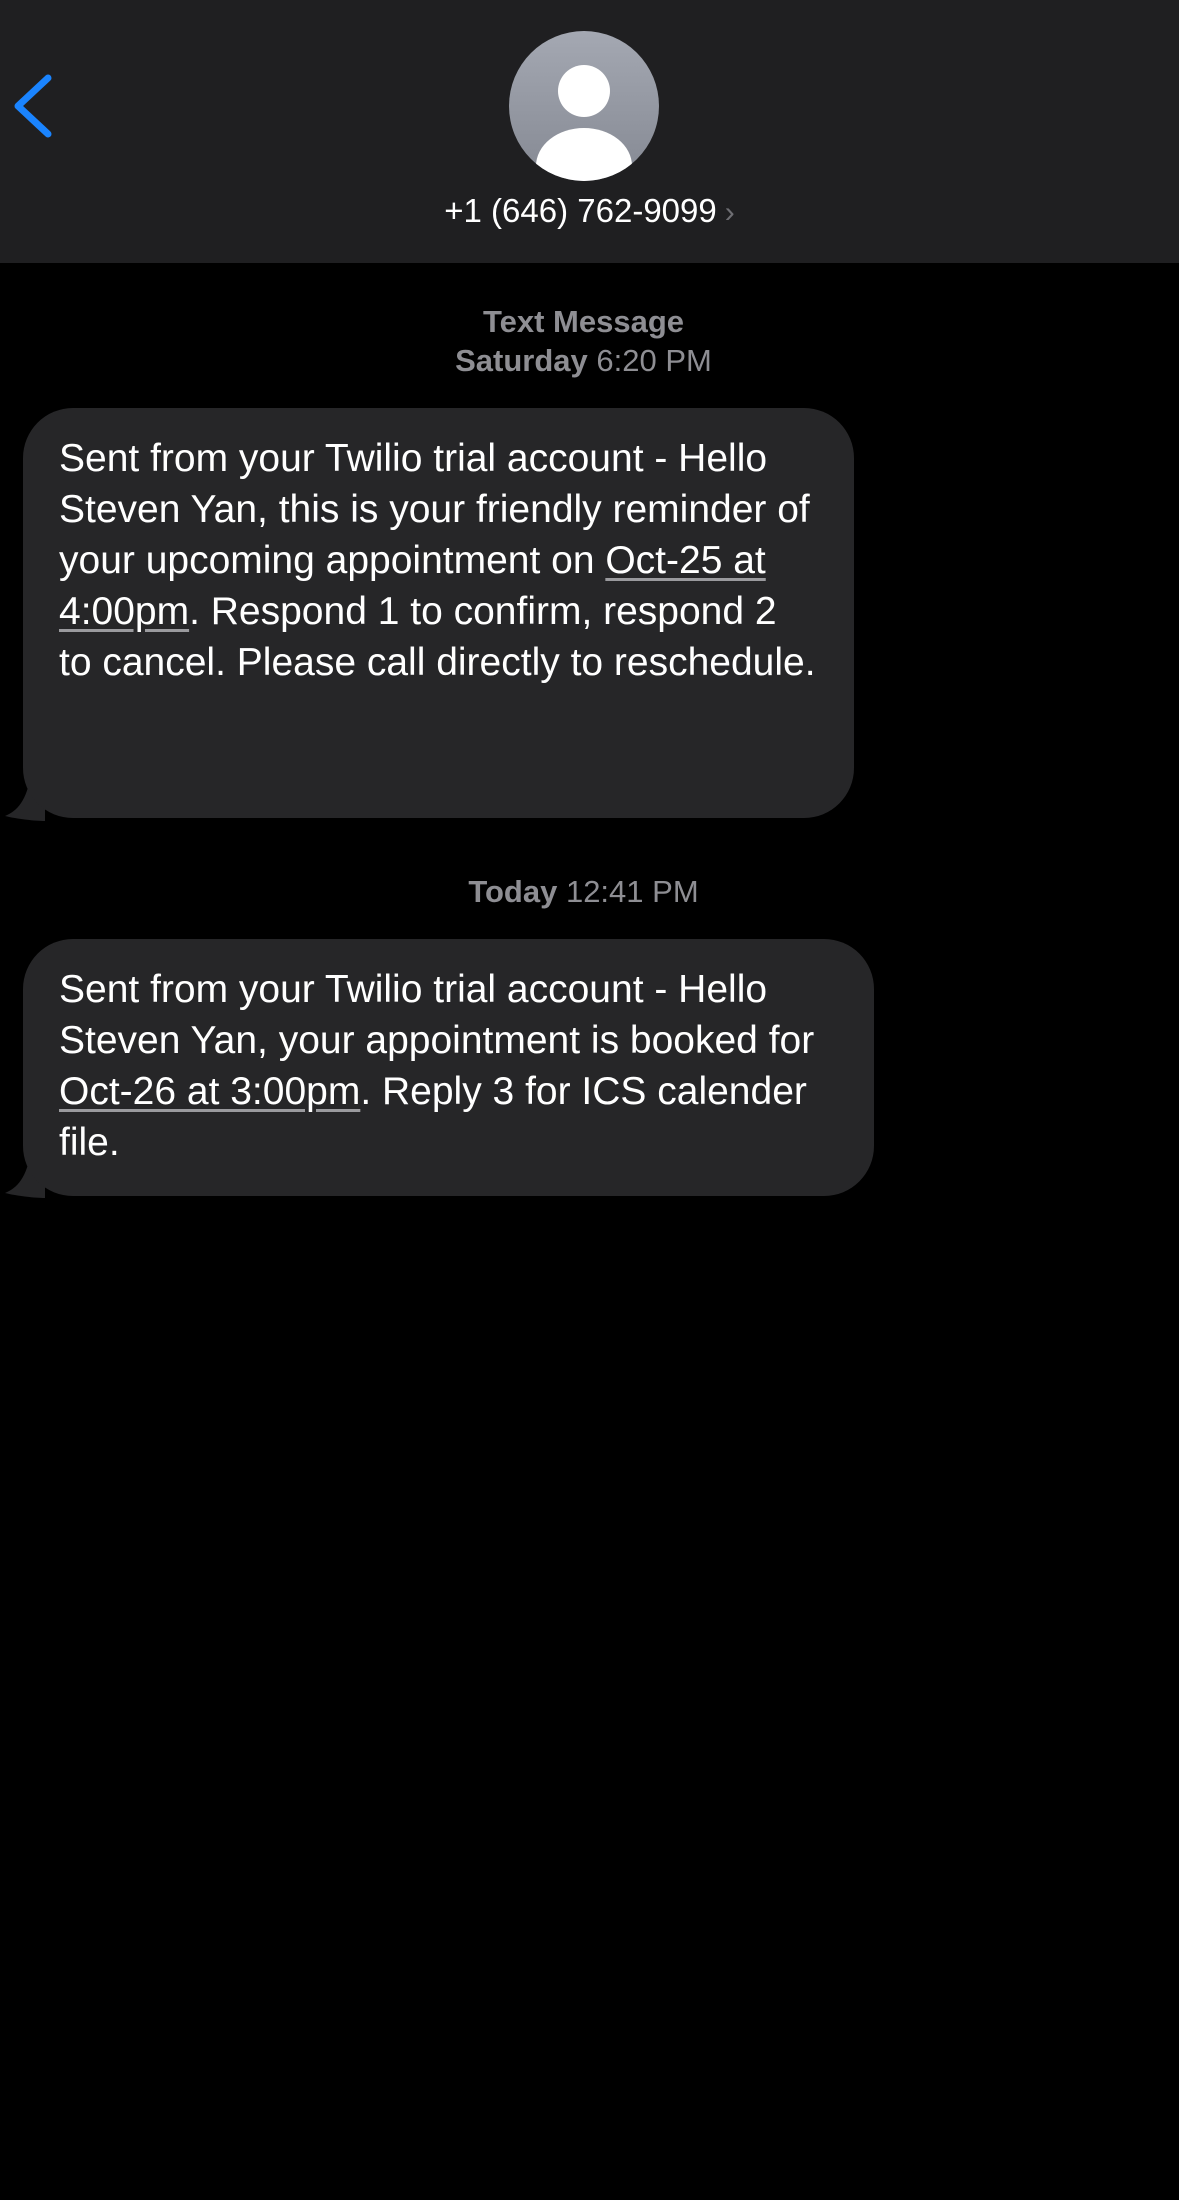  I want to click on contact-number: +1 (646) 762-9099, so click(580, 210).